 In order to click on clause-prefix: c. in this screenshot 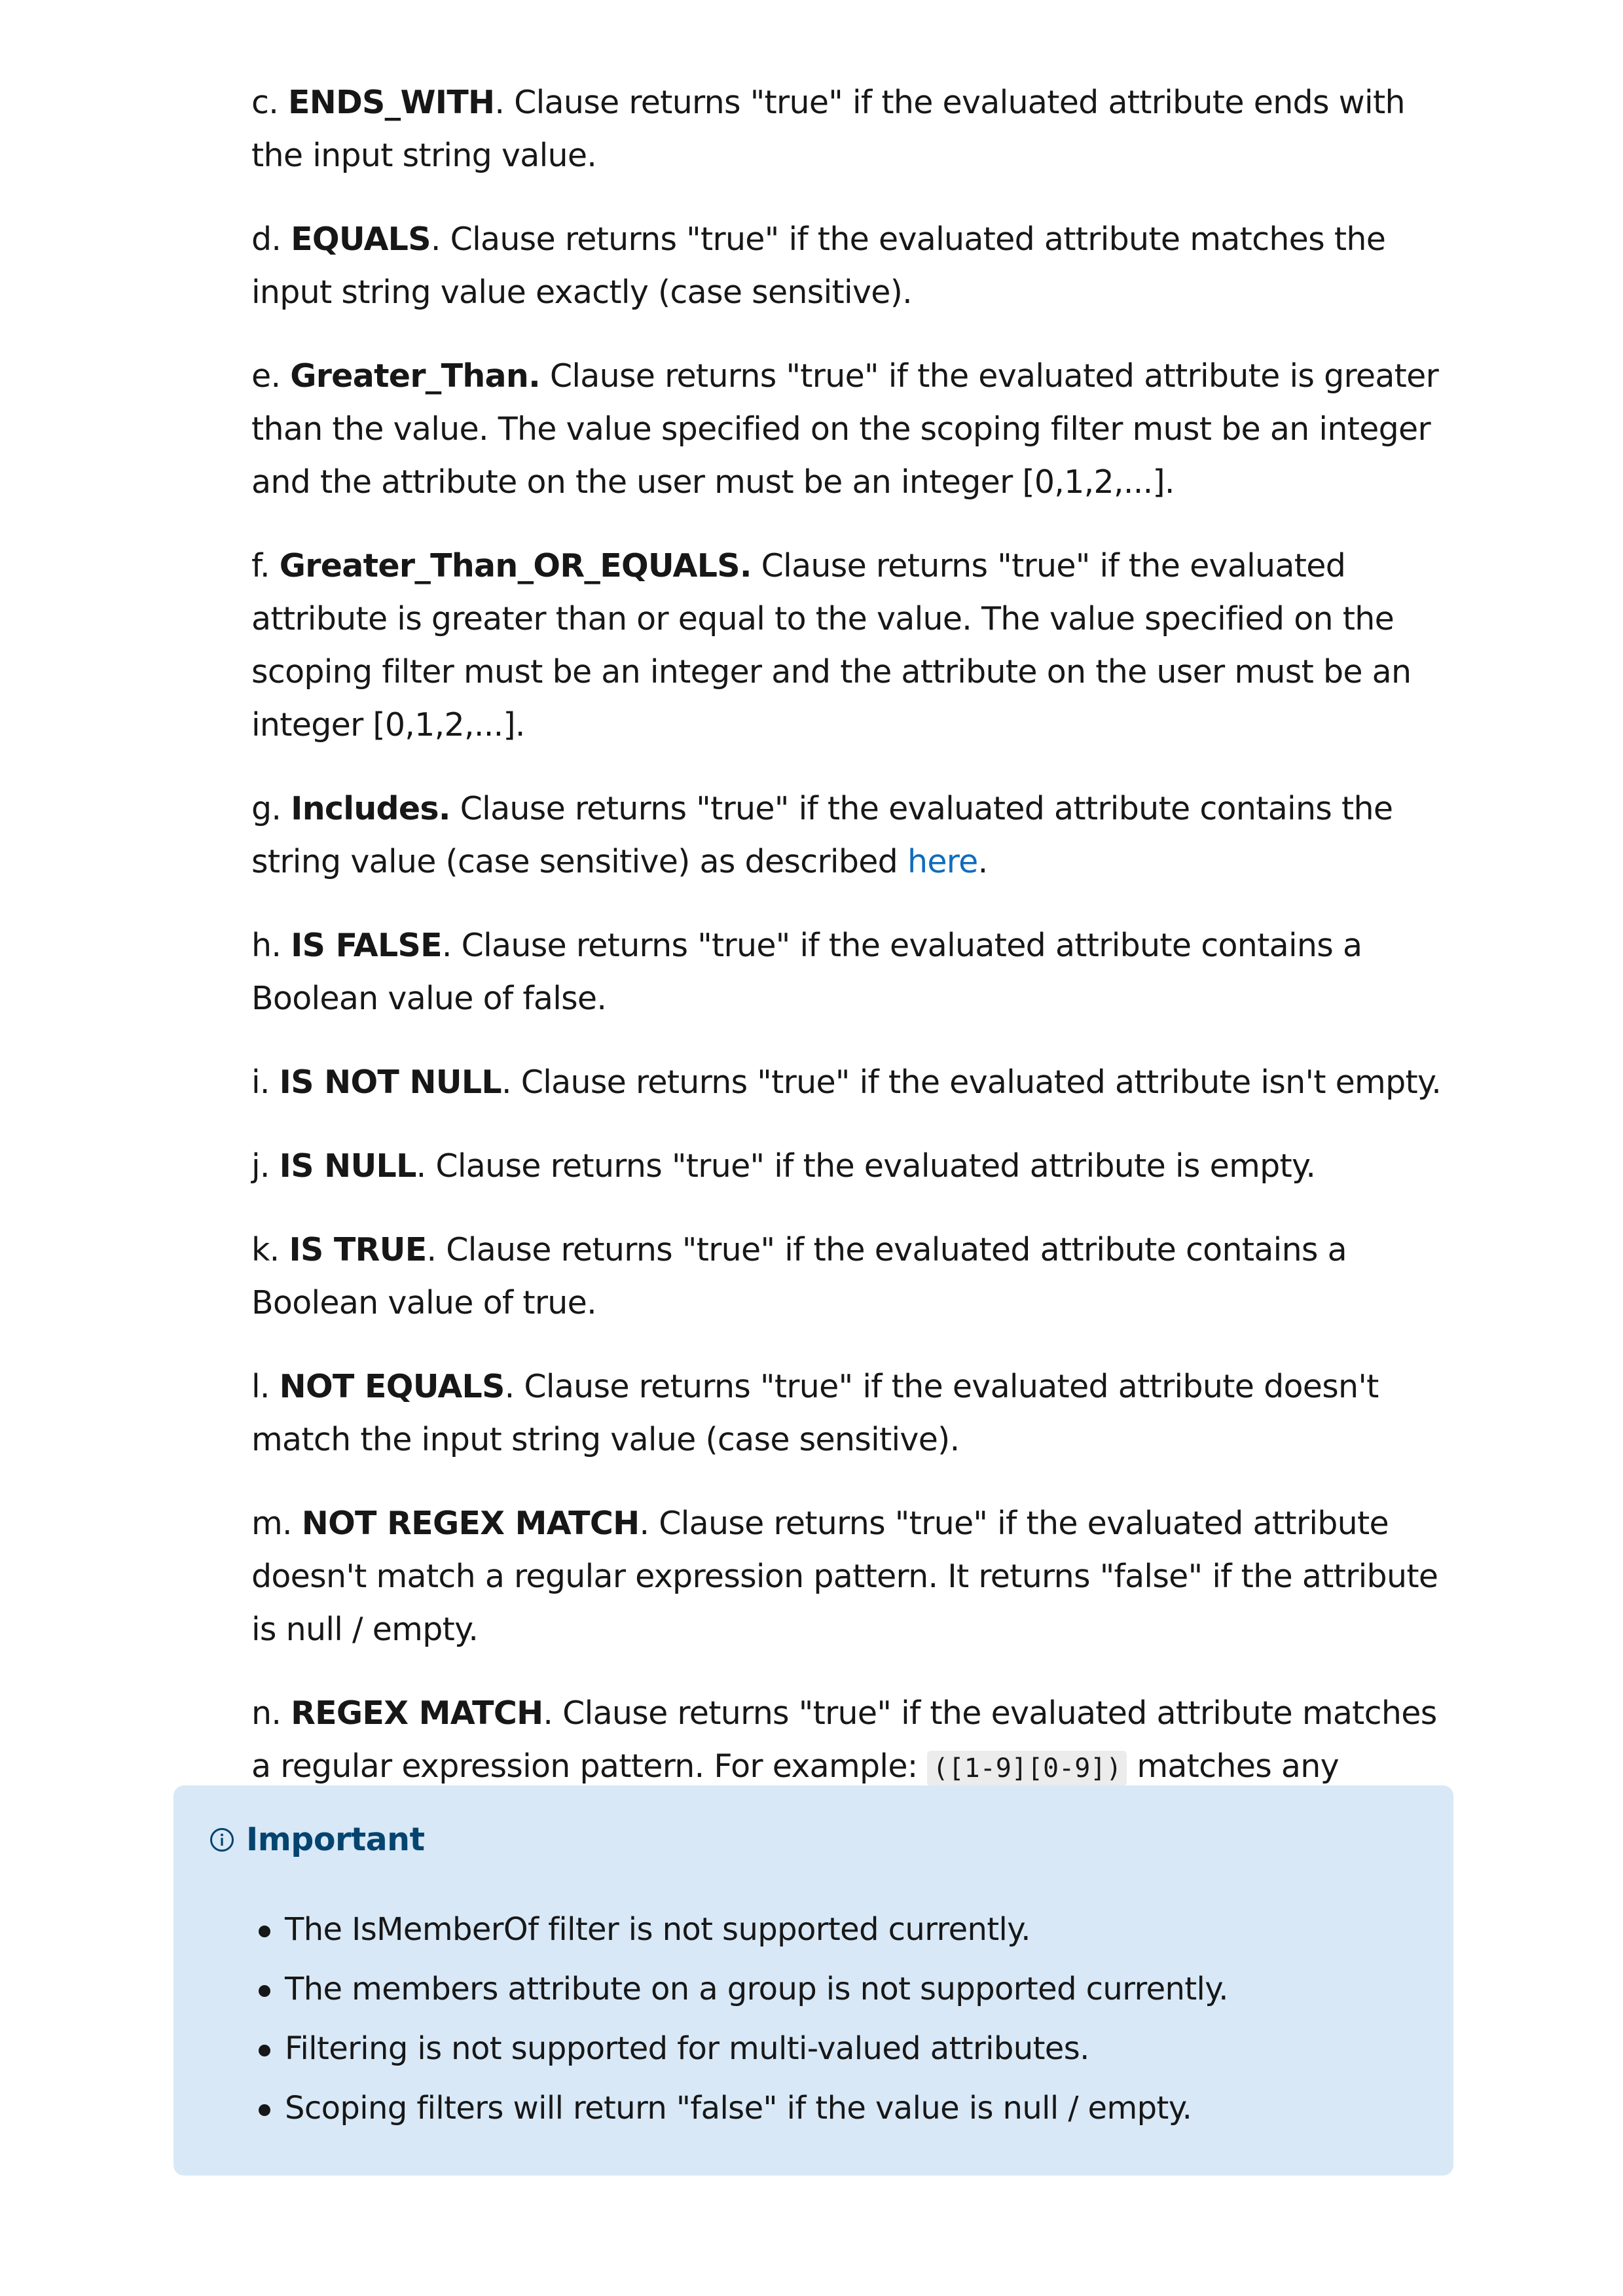, I will do `click(269, 102)`.